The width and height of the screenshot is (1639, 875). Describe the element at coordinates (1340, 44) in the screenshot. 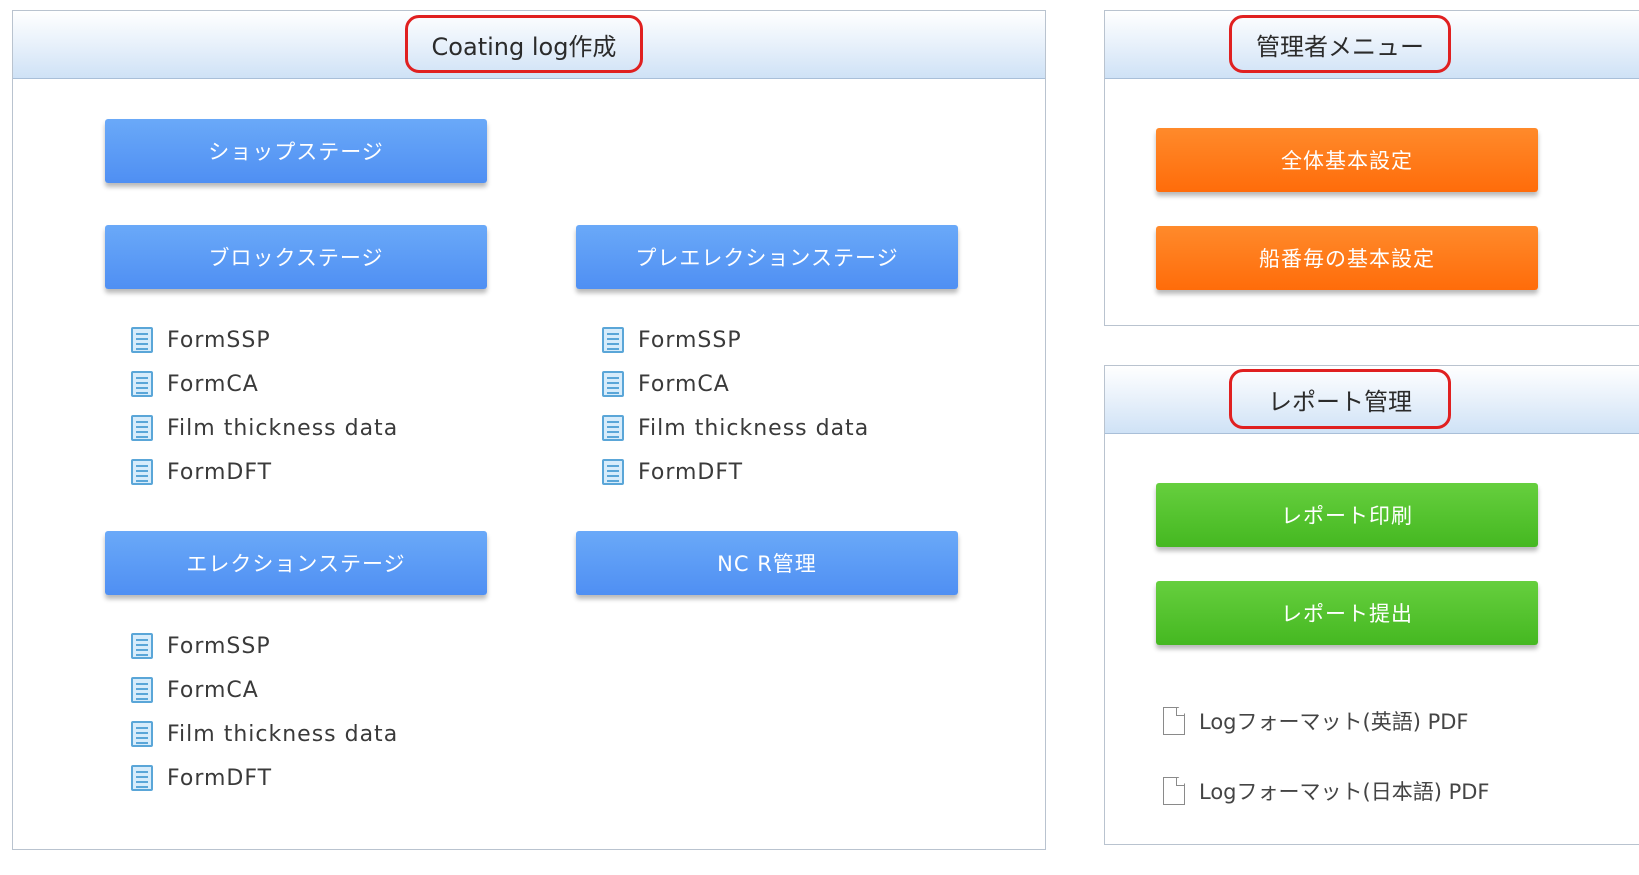

I see `admin-menu-title: 管理者メニュー` at that location.